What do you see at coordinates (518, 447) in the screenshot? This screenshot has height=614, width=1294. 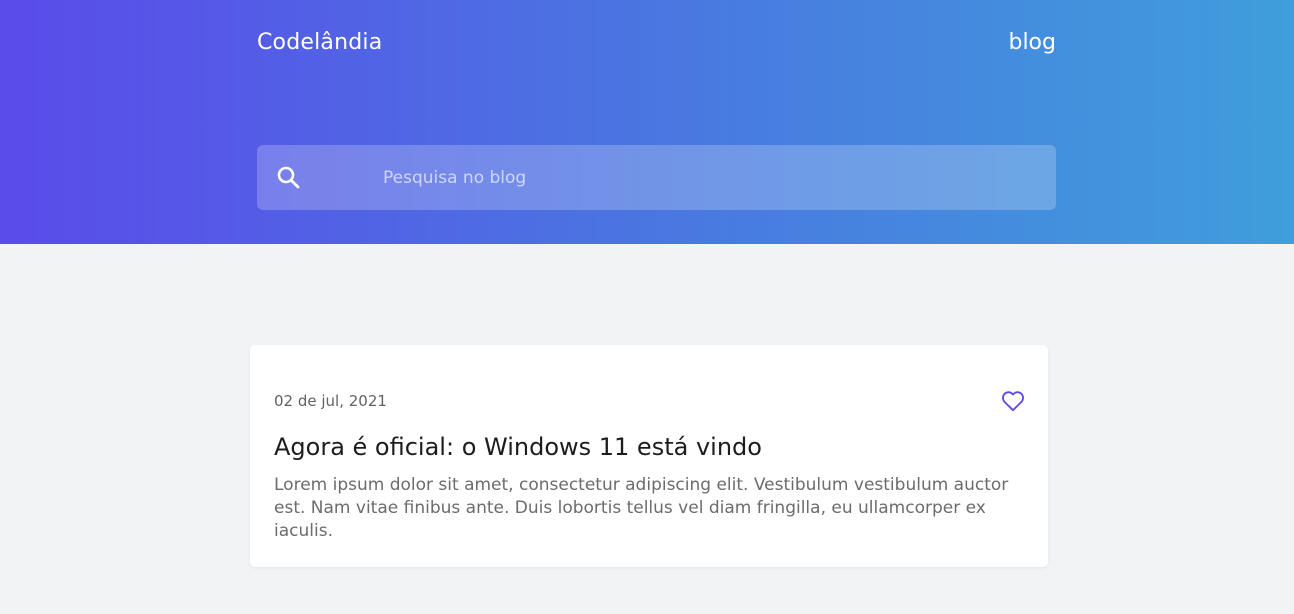 I see `post-title: Agora é oficial: o Windows 11 está vindo` at bounding box center [518, 447].